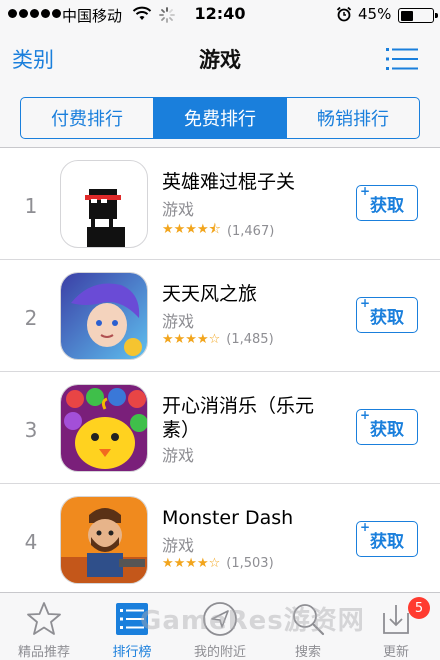 This screenshot has width=440, height=660. I want to click on battery-percent: 45%, so click(375, 14).